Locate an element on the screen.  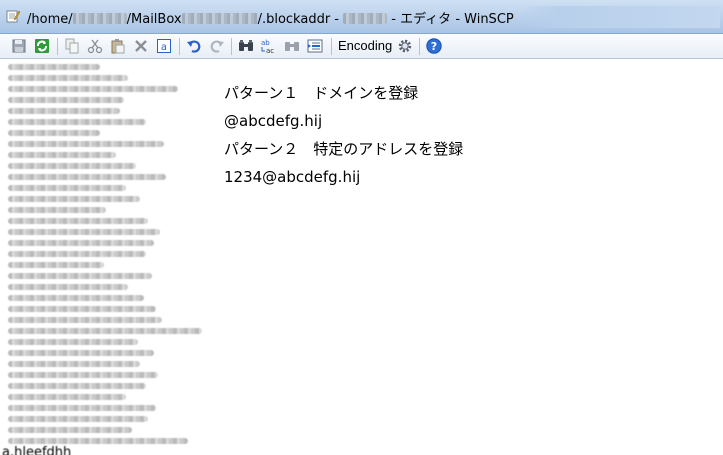
editor-line: 1234@abcdefg.hij is located at coordinates (292, 177).